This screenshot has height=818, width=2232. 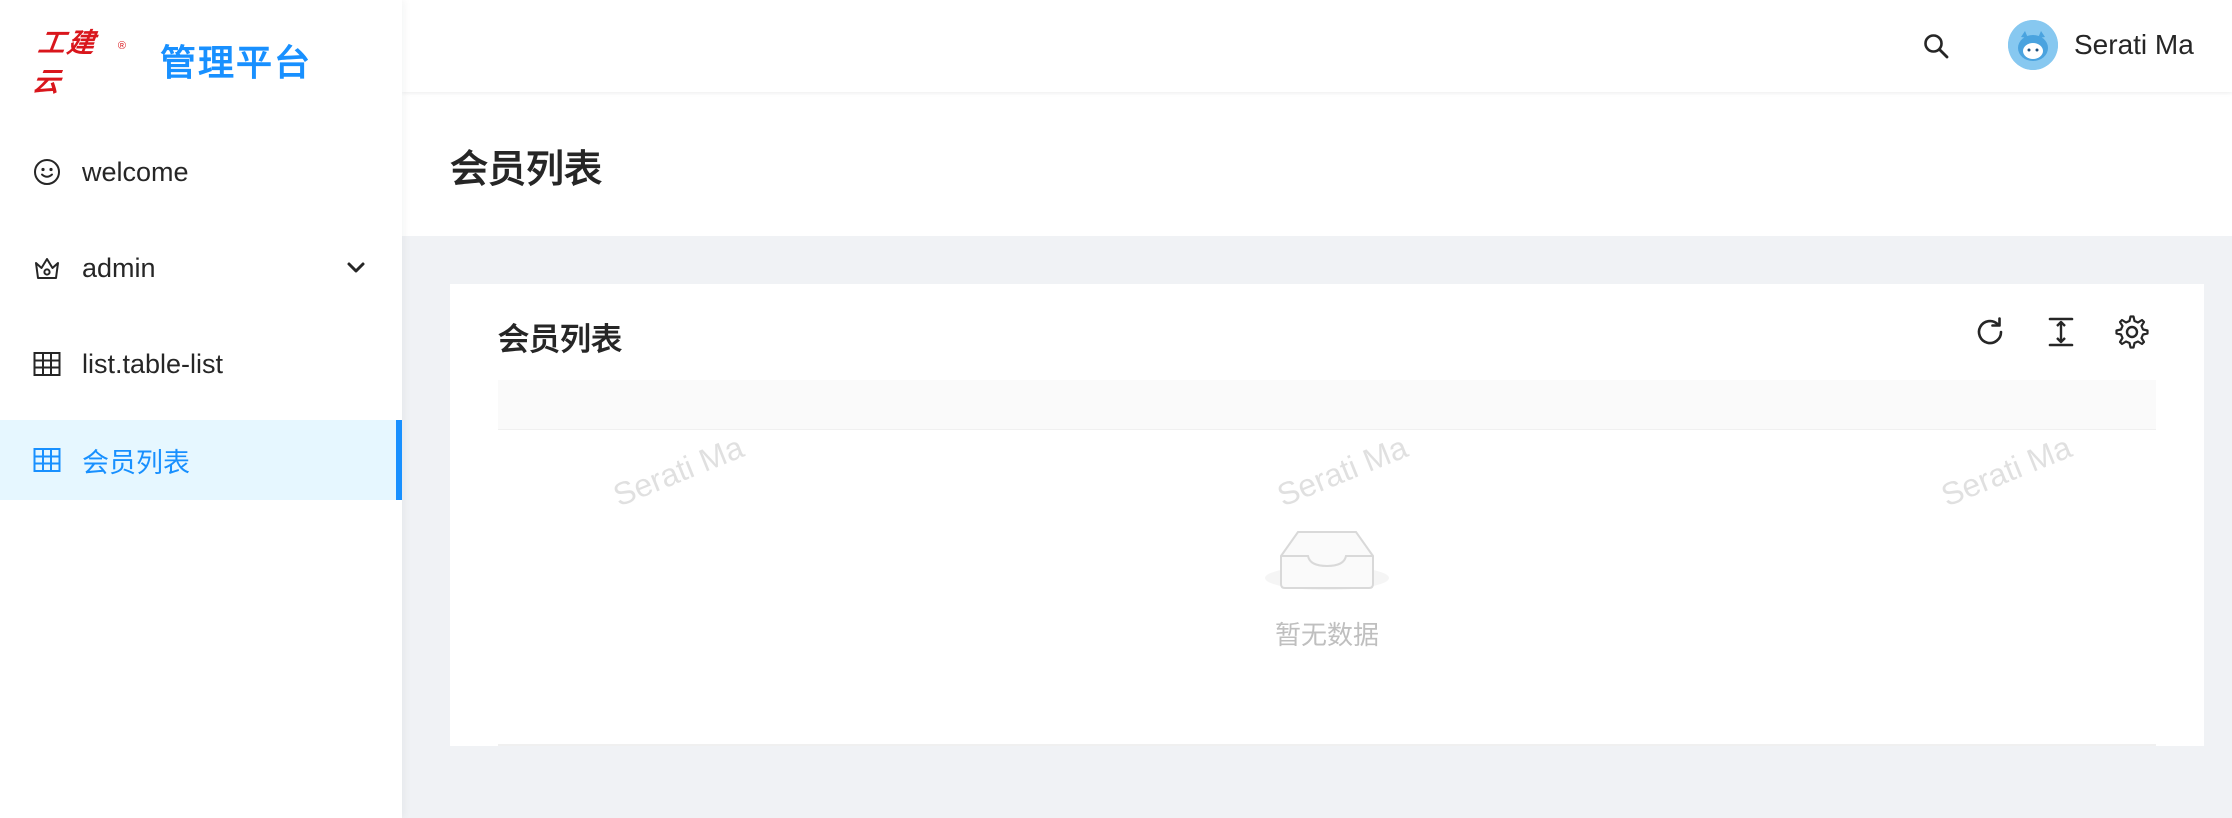 I want to click on top-header: Serati Ma, so click(x=1317, y=46).